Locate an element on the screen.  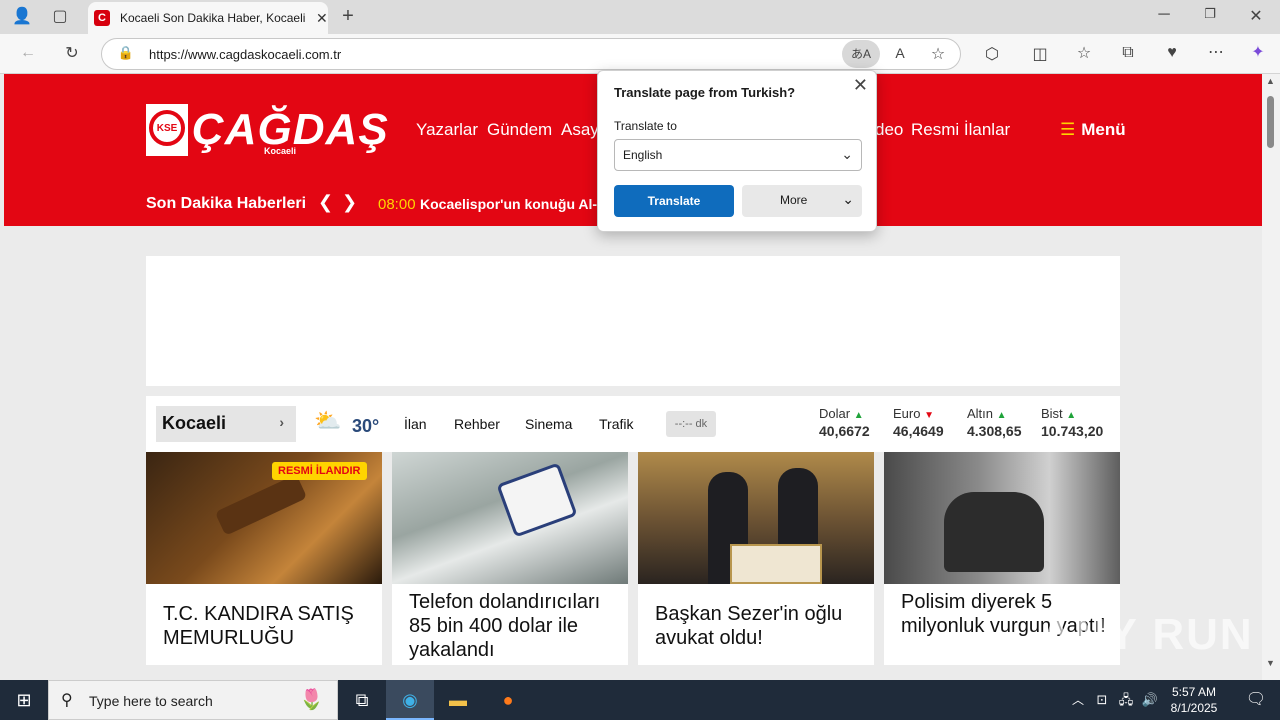
gavel-icon is located at coordinates (261, 505).